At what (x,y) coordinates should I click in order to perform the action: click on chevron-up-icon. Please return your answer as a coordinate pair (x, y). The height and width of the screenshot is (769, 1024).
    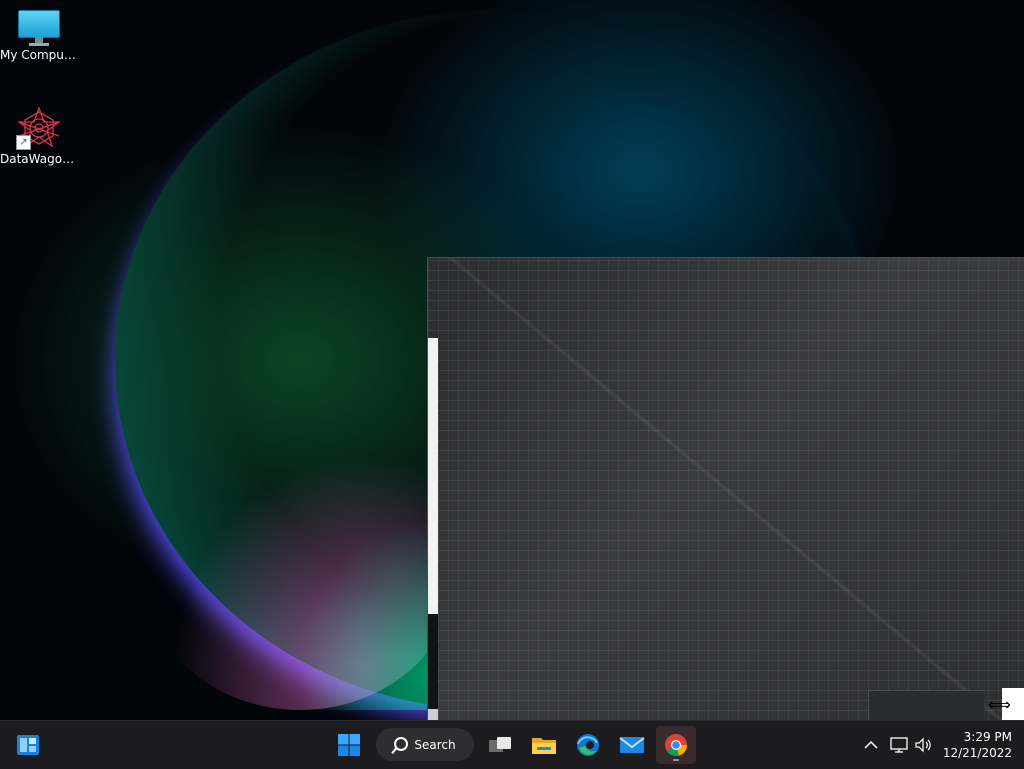
    Looking at the image, I should click on (871, 744).